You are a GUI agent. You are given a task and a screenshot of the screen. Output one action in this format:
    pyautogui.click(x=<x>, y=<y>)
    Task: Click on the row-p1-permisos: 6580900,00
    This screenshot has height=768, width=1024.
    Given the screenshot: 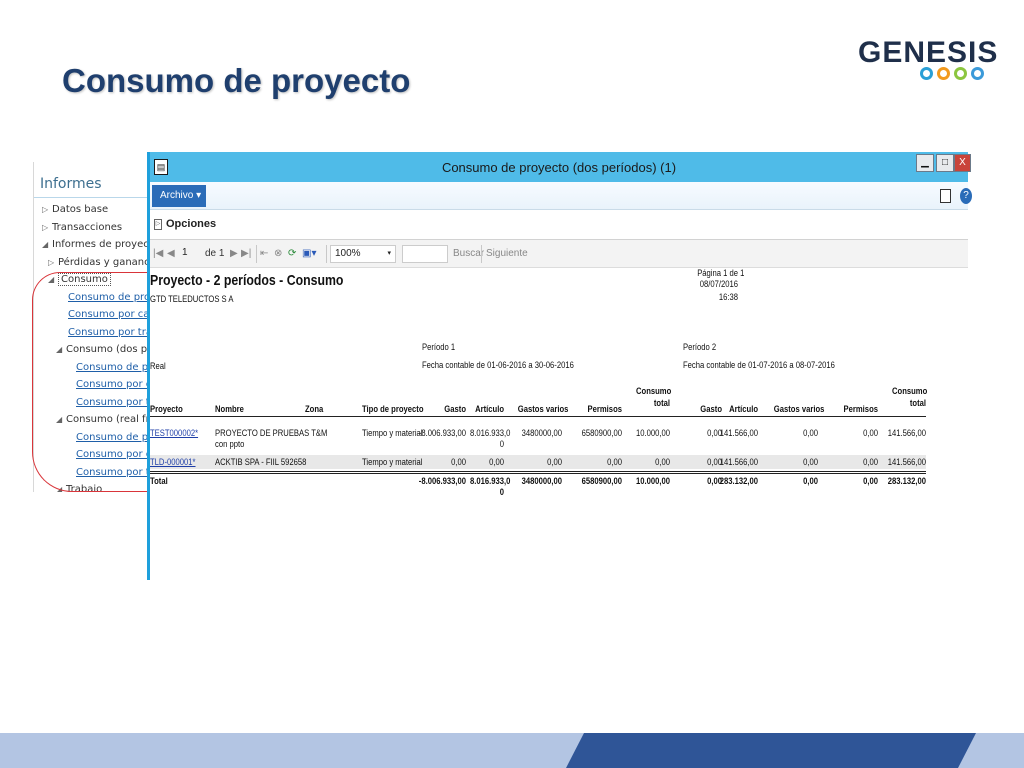 What is the action you would take?
    pyautogui.click(x=601, y=433)
    